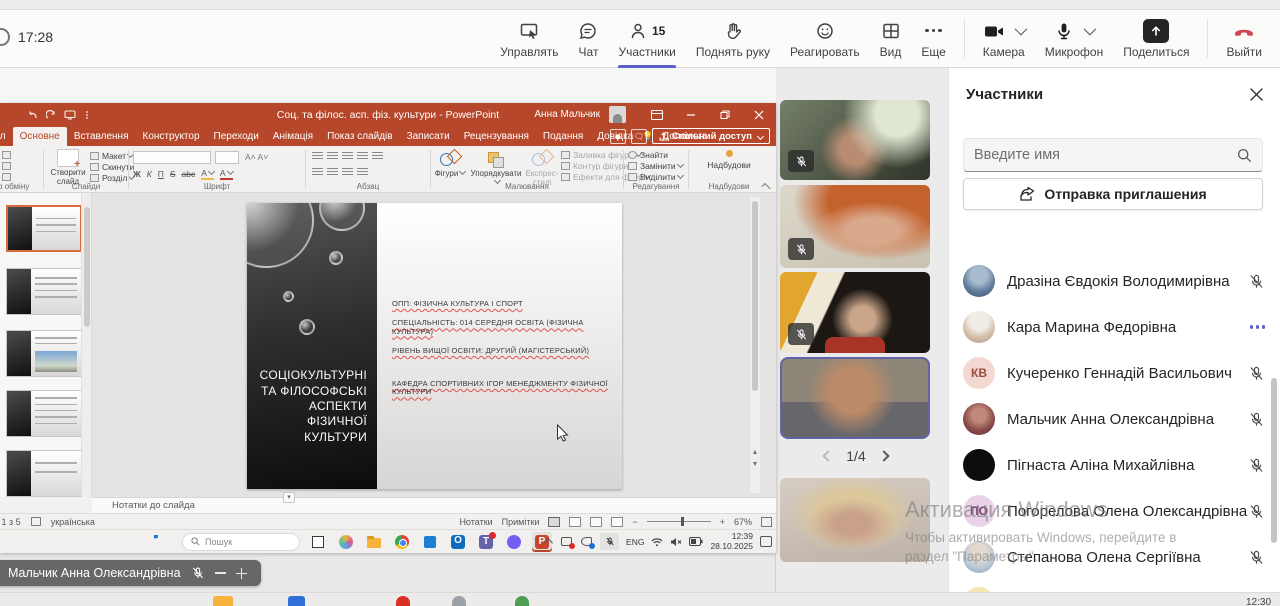 The width and height of the screenshot is (1280, 606). Describe the element at coordinates (68, 159) in the screenshot. I see `new-slide-icon` at that location.